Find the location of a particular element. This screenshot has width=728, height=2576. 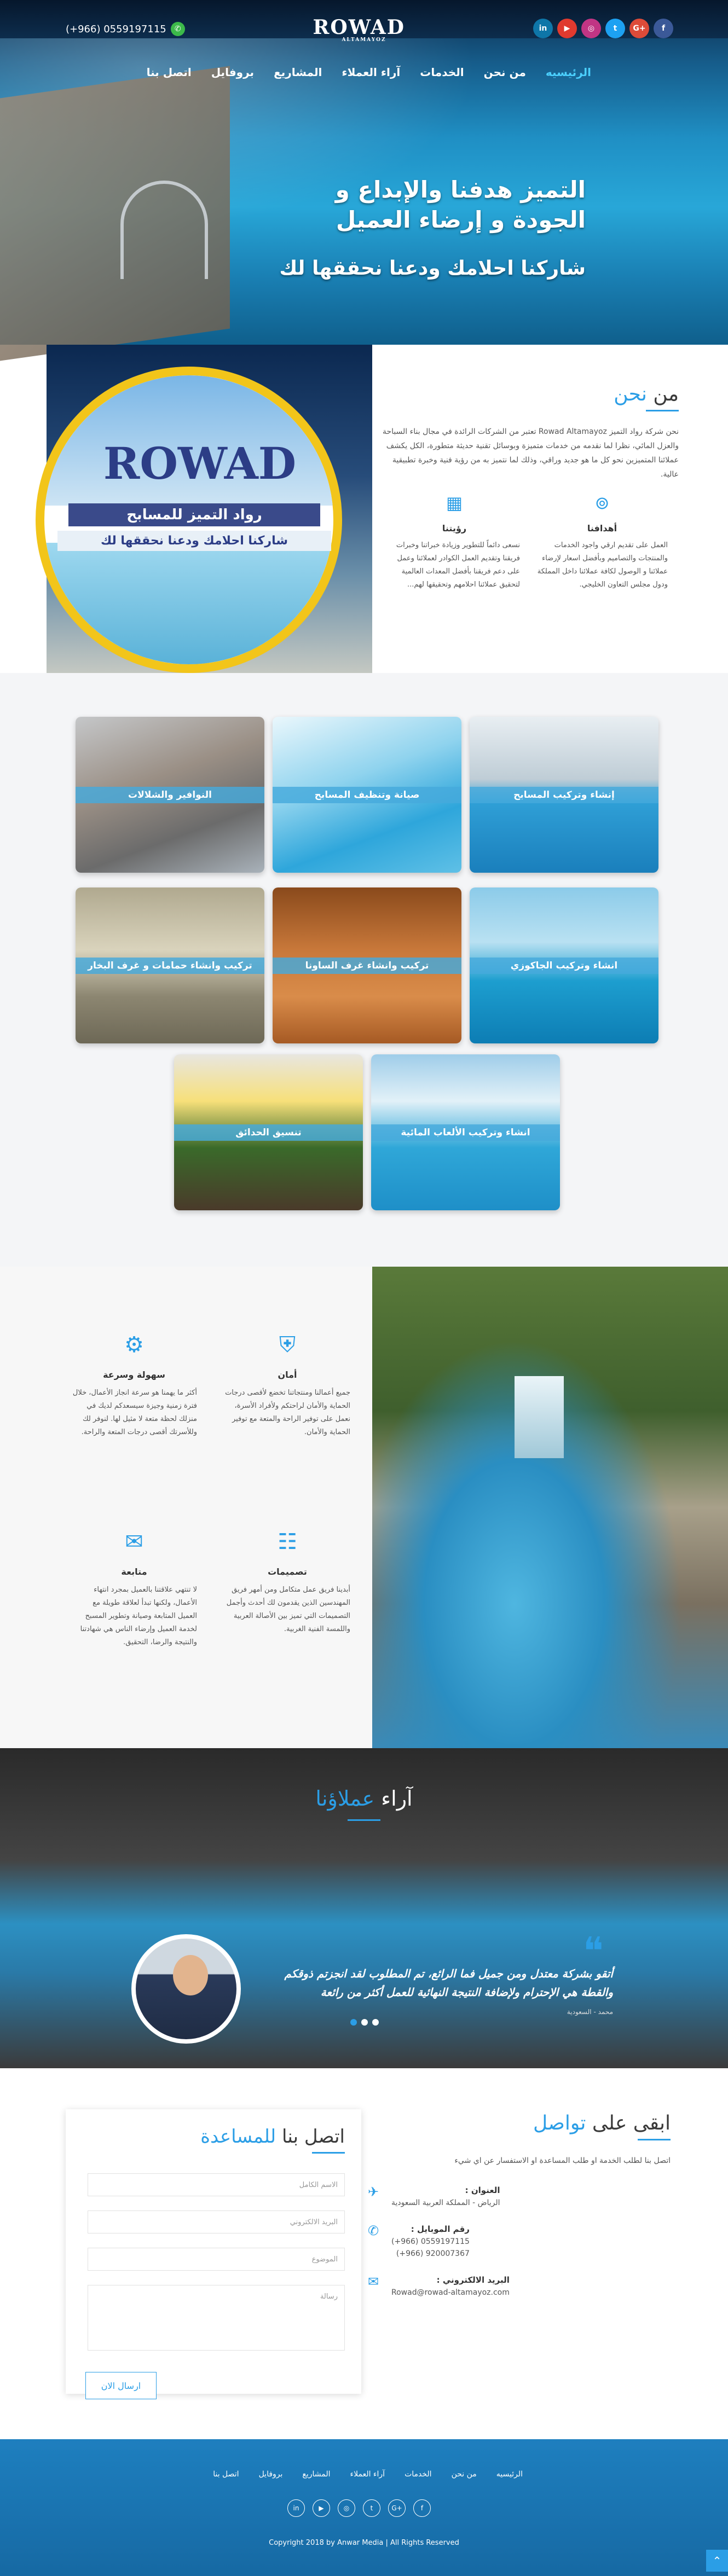

service-label: تنسيق الحدائق is located at coordinates (268, 1133).